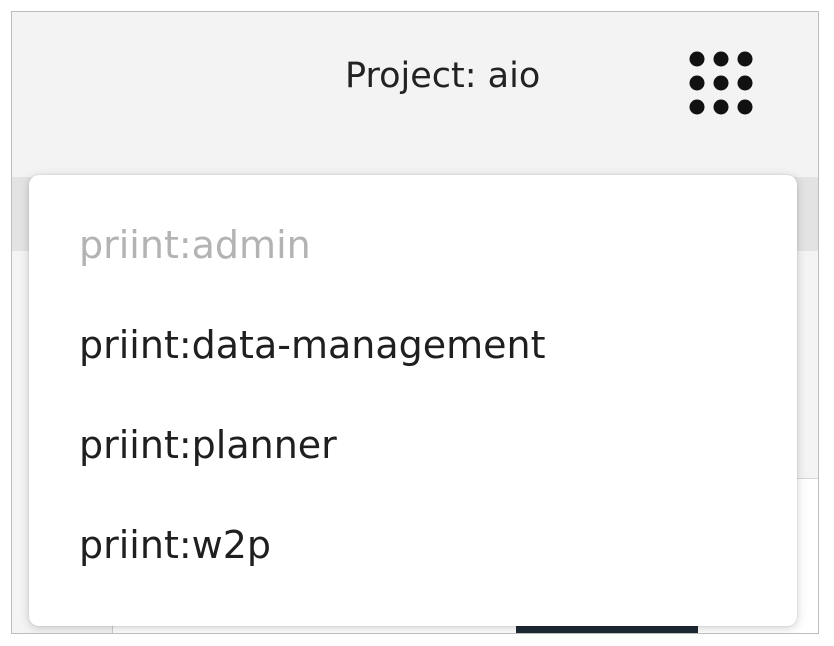 The height and width of the screenshot is (646, 834). Describe the element at coordinates (442, 76) in the screenshot. I see `project-label: Project: aio` at that location.